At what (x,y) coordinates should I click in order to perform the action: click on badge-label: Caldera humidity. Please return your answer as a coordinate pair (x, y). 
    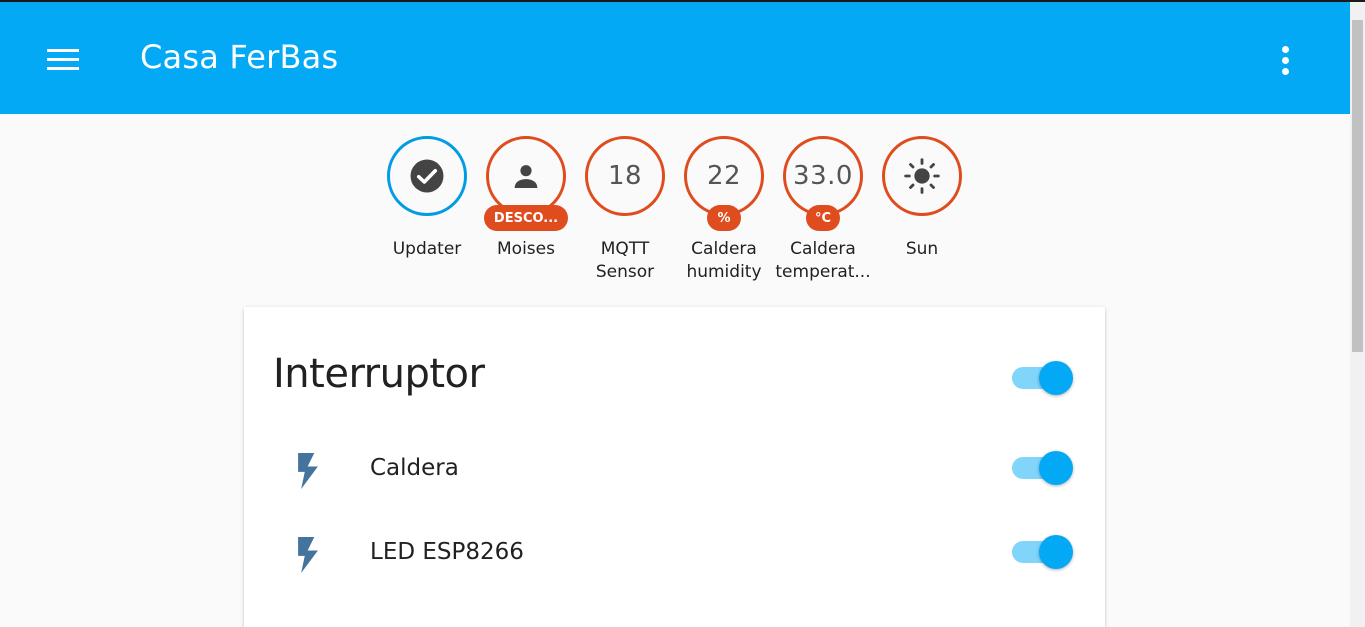
    Looking at the image, I should click on (724, 260).